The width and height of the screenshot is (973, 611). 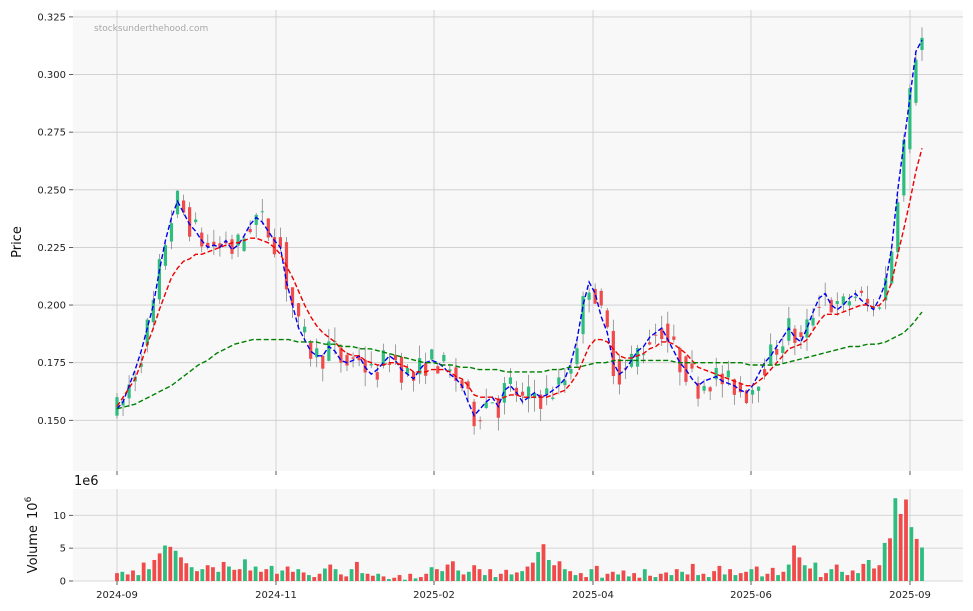 I want to click on xtick-label: 2024-09, so click(x=117, y=595).